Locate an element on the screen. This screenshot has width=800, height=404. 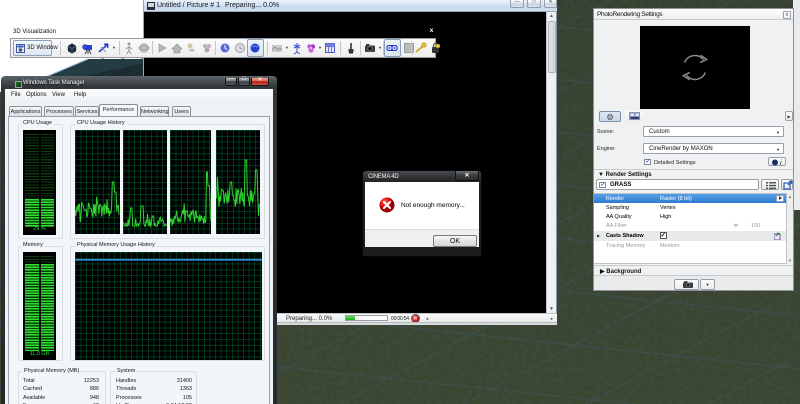
svg-text: i is located at coordinates (781, 163).